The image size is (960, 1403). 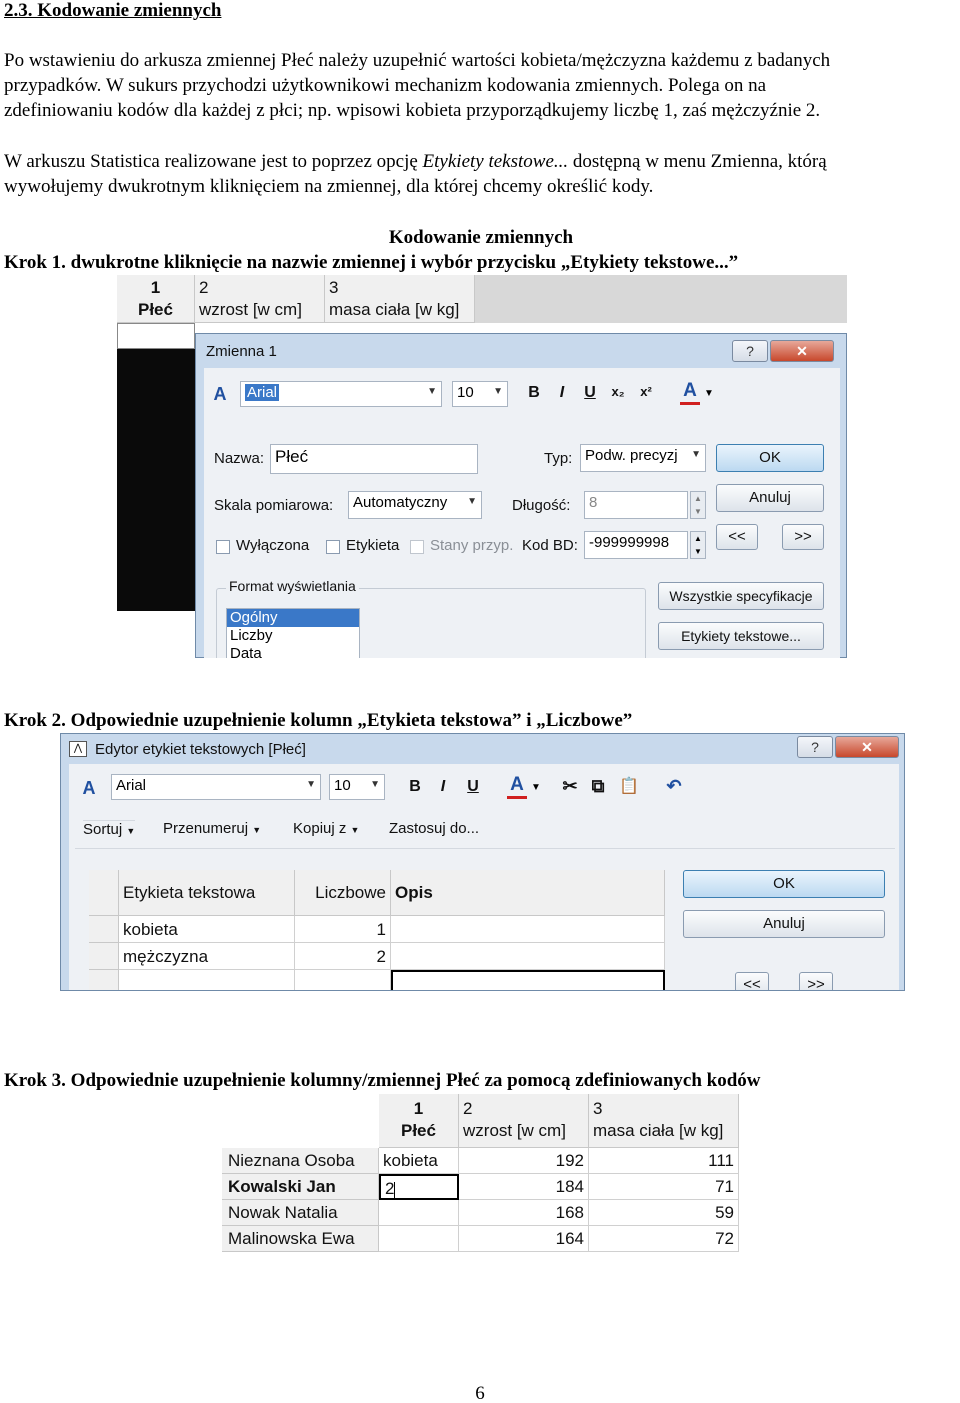 What do you see at coordinates (326, 828) in the screenshot?
I see `copy-from-menu: Kopiuj z ▼` at bounding box center [326, 828].